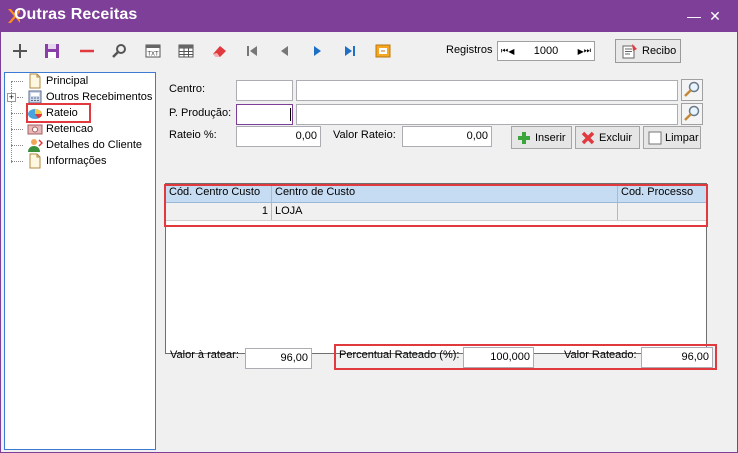 The height and width of the screenshot is (453, 738). Describe the element at coordinates (550, 137) in the screenshot. I see `inserir-label: Inserir` at that location.